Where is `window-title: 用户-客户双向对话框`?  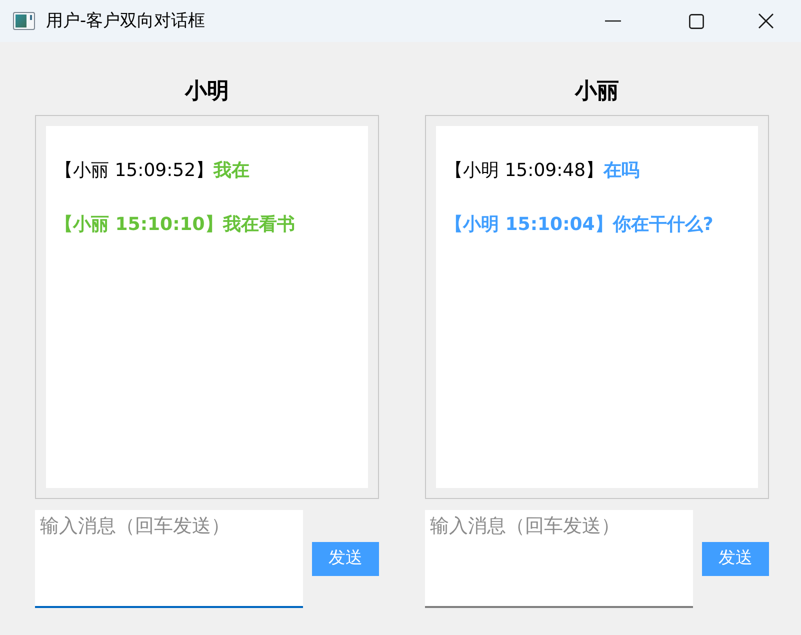
window-title: 用户-客户双向对话框 is located at coordinates (126, 21).